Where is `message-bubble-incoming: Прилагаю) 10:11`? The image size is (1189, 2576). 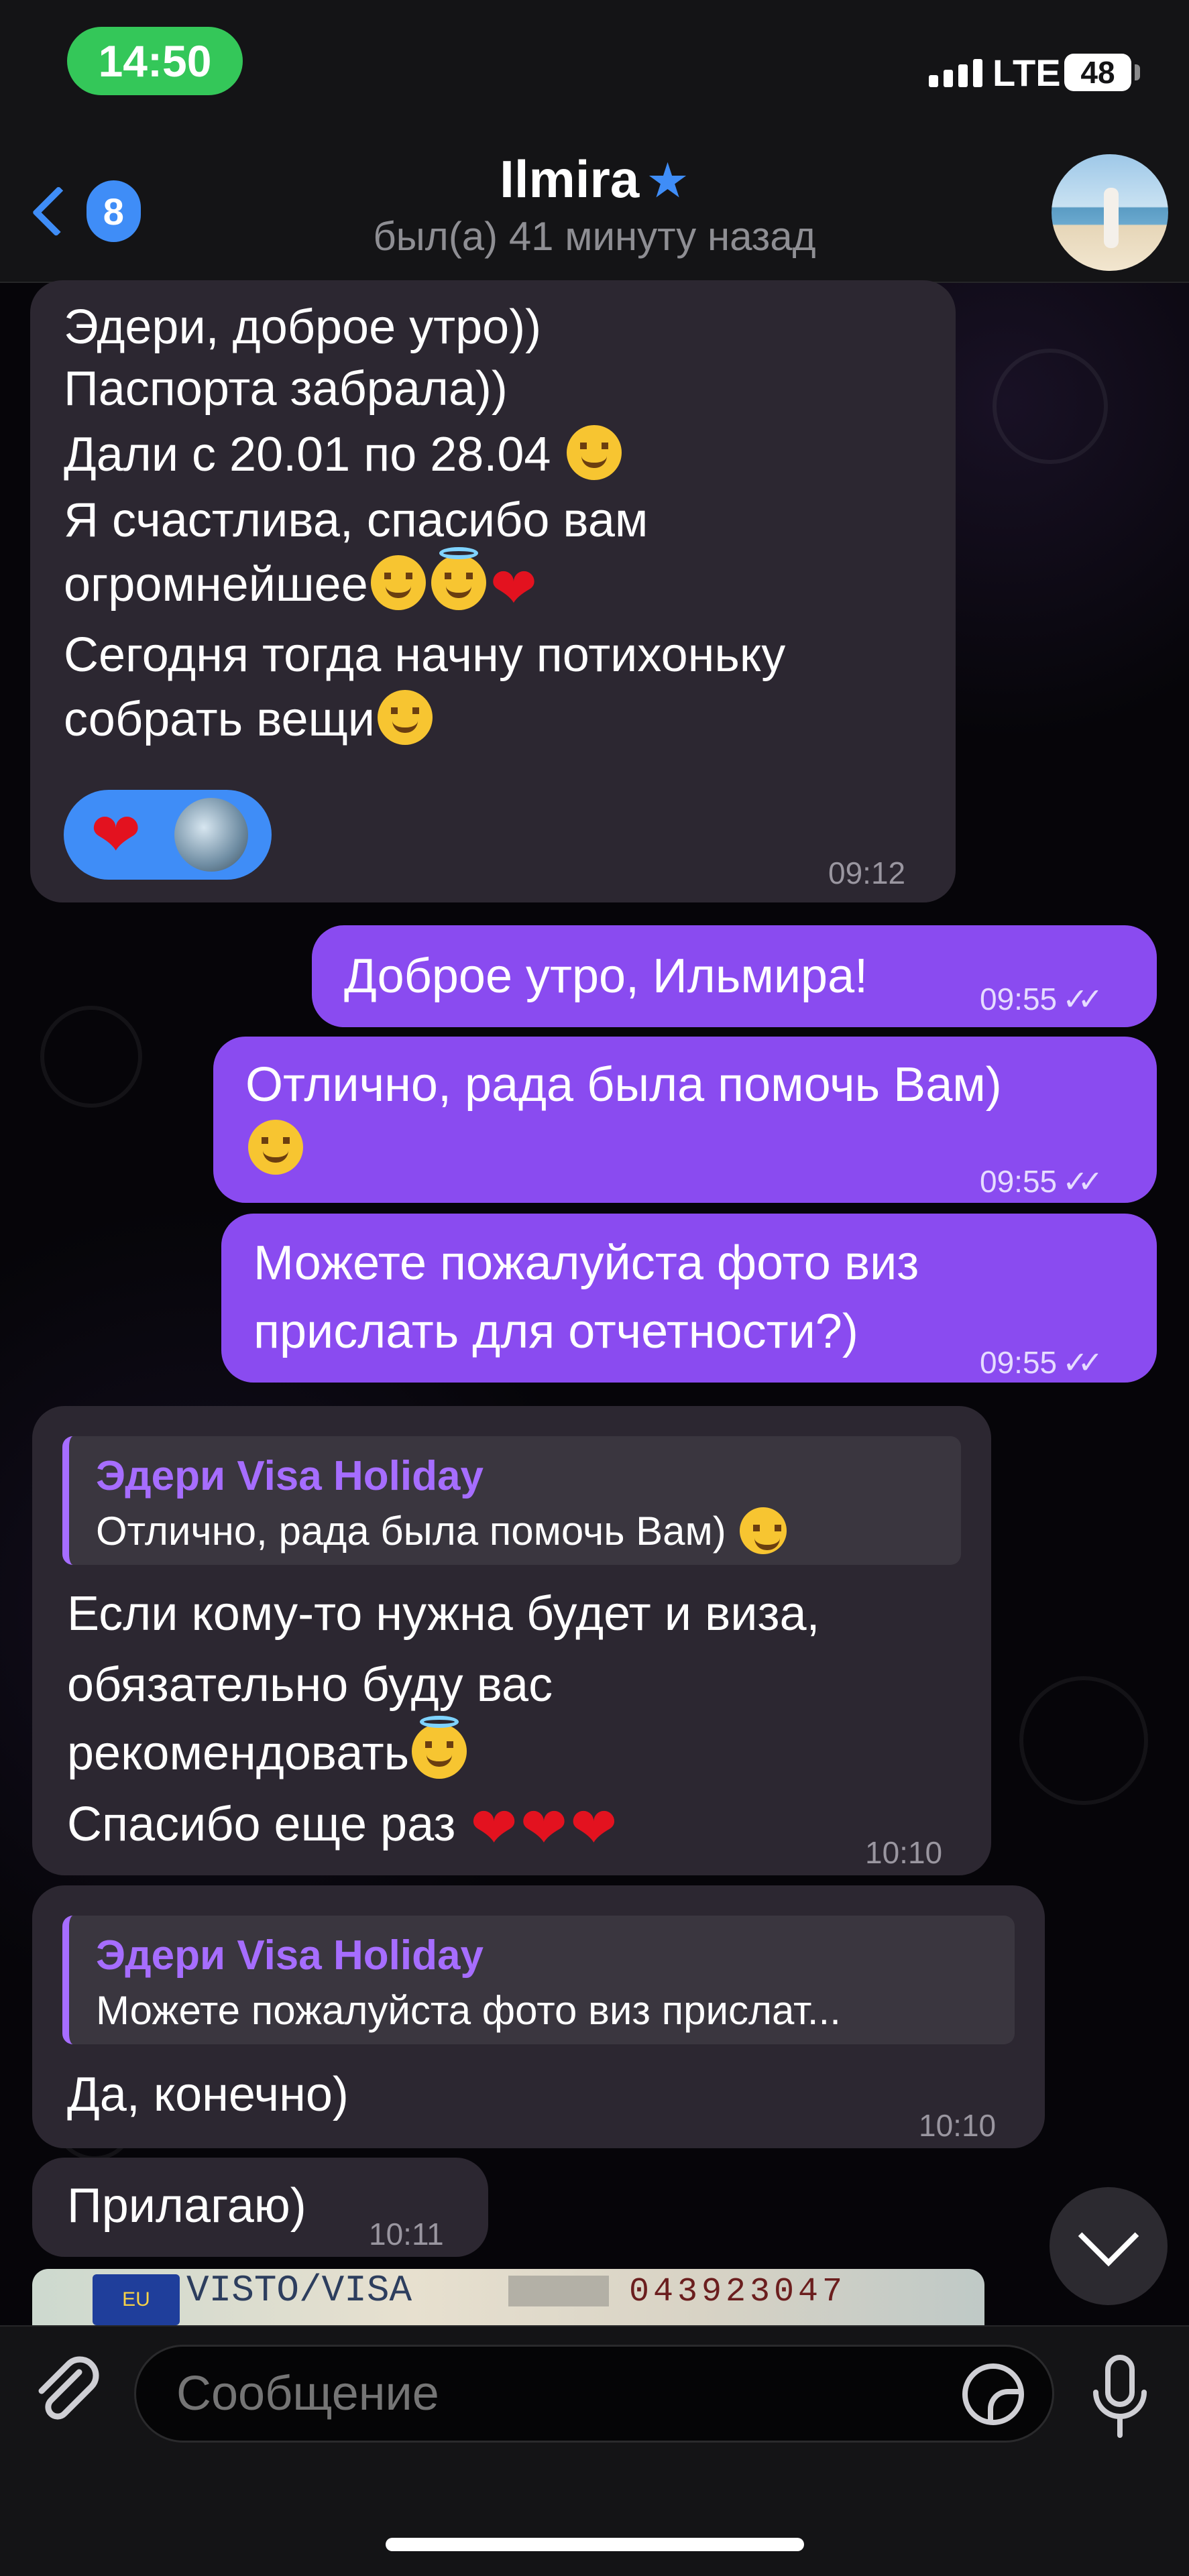 message-bubble-incoming: Прилагаю) 10:11 is located at coordinates (260, 2207).